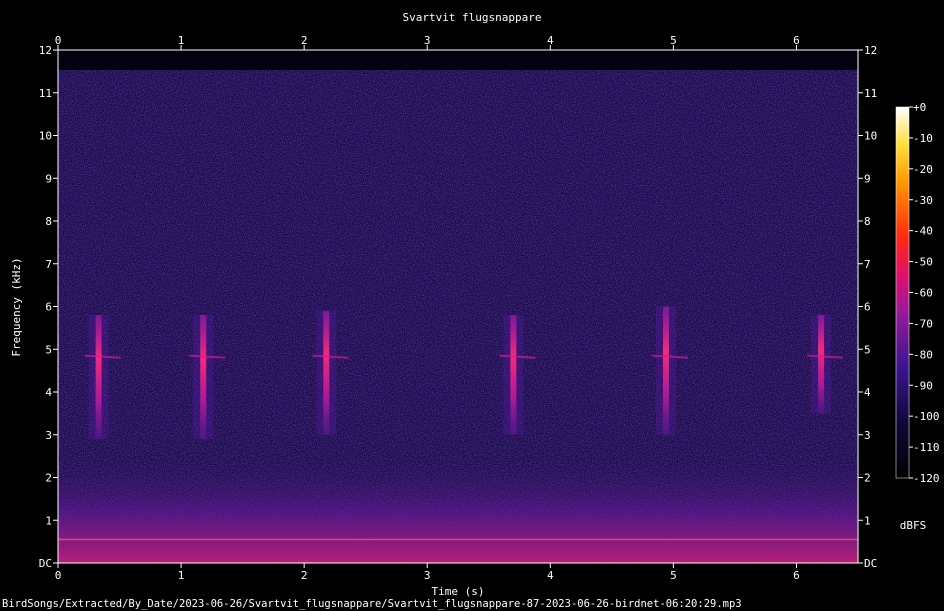 The height and width of the screenshot is (611, 944). What do you see at coordinates (45, 93) in the screenshot?
I see `y-tick-label-left-11: 11` at bounding box center [45, 93].